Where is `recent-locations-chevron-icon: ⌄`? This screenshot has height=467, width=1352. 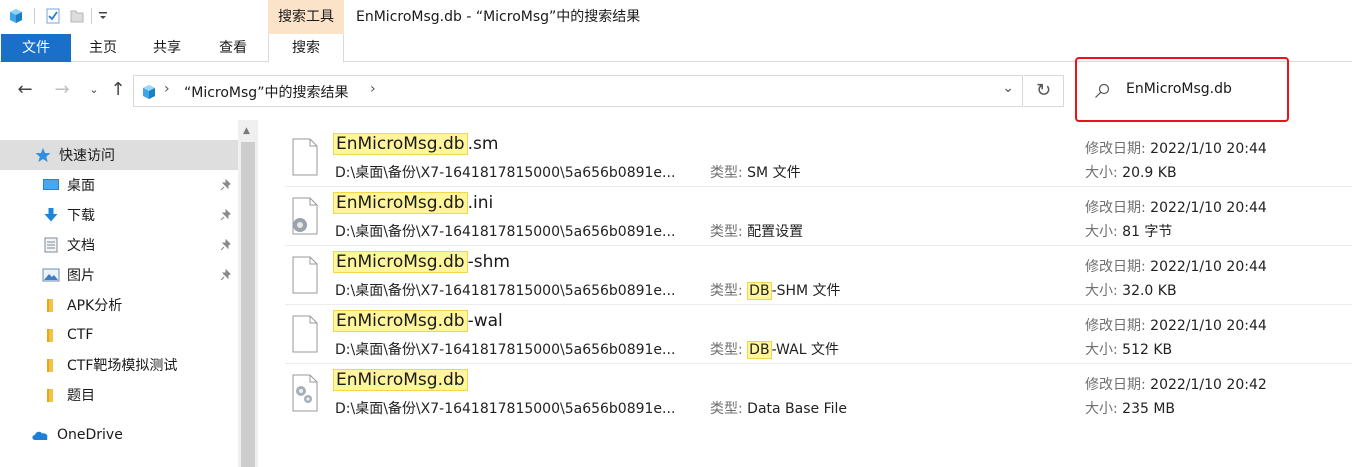 recent-locations-chevron-icon: ⌄ is located at coordinates (94, 90).